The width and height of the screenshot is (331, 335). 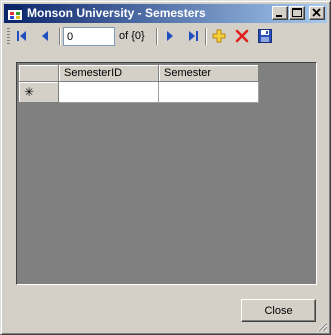 I want to click on new-row-semester-cell, so click(x=209, y=92).